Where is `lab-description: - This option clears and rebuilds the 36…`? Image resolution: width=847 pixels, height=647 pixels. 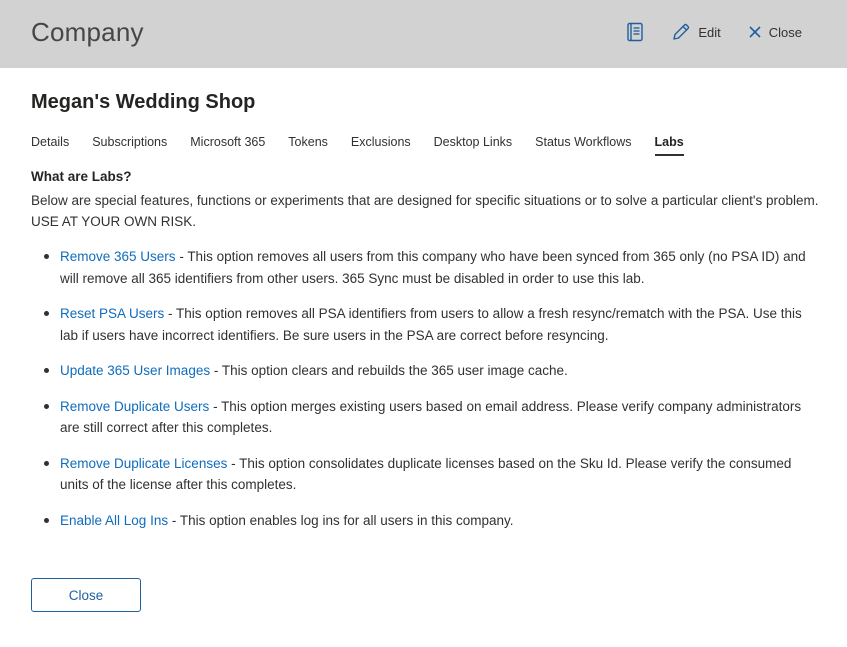
lab-description: - This option clears and rebuilds the 36… is located at coordinates (389, 370).